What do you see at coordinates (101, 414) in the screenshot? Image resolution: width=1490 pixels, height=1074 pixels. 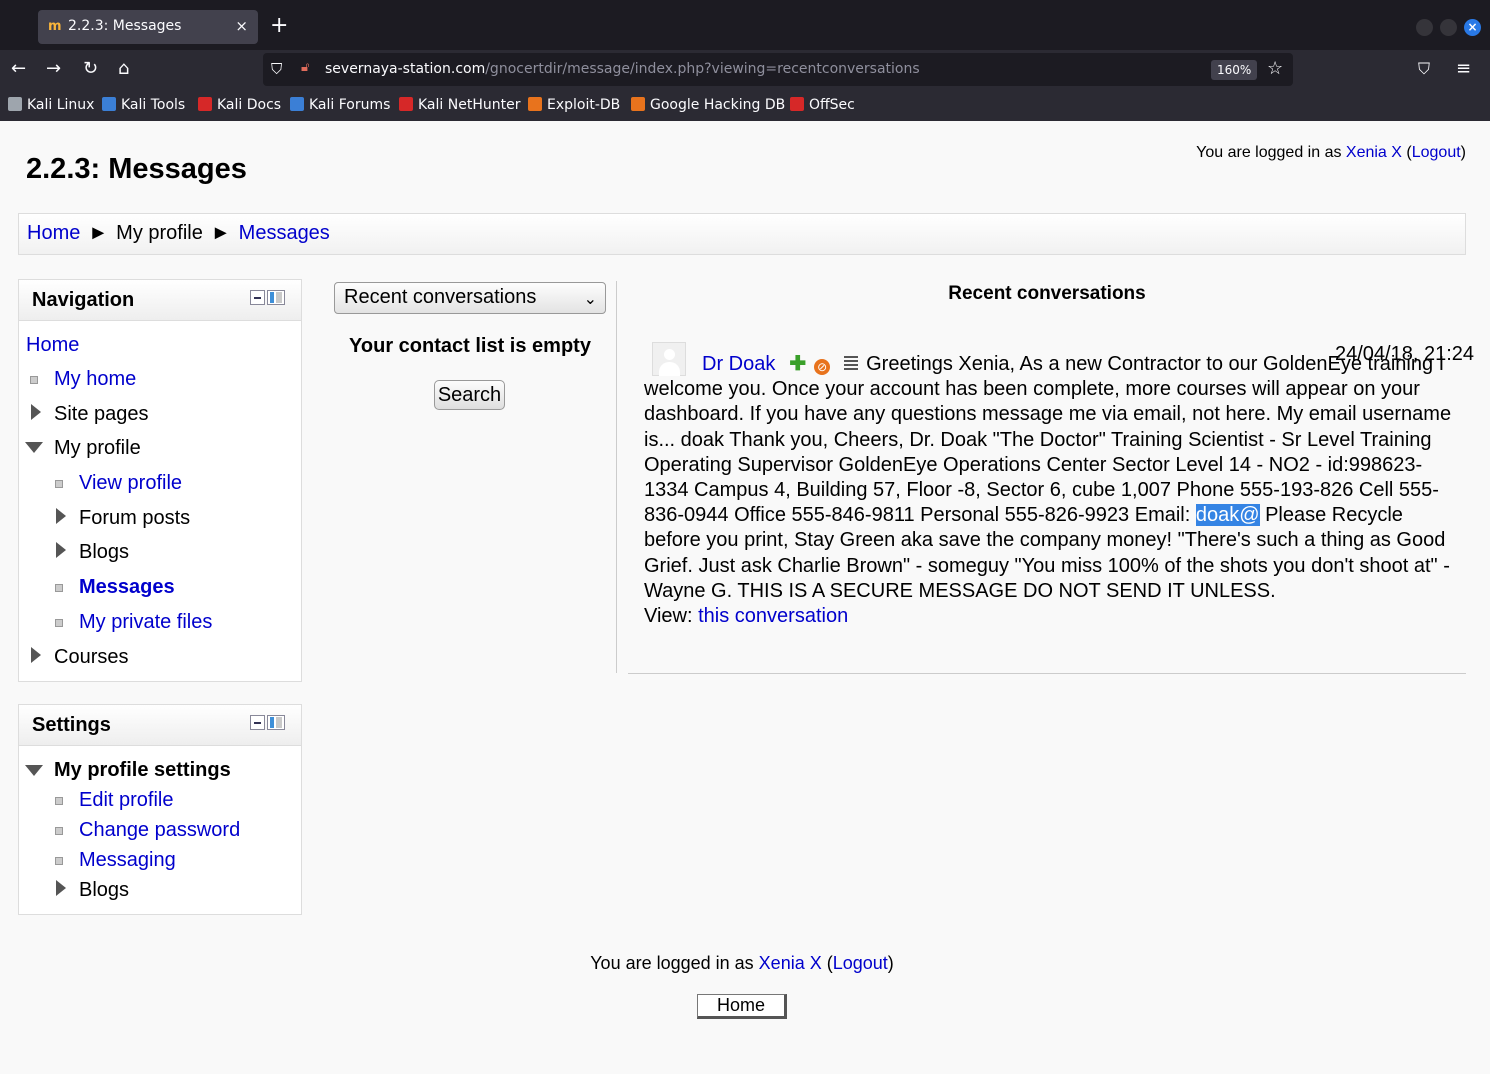 I see `nav-site-pages: Site pages` at bounding box center [101, 414].